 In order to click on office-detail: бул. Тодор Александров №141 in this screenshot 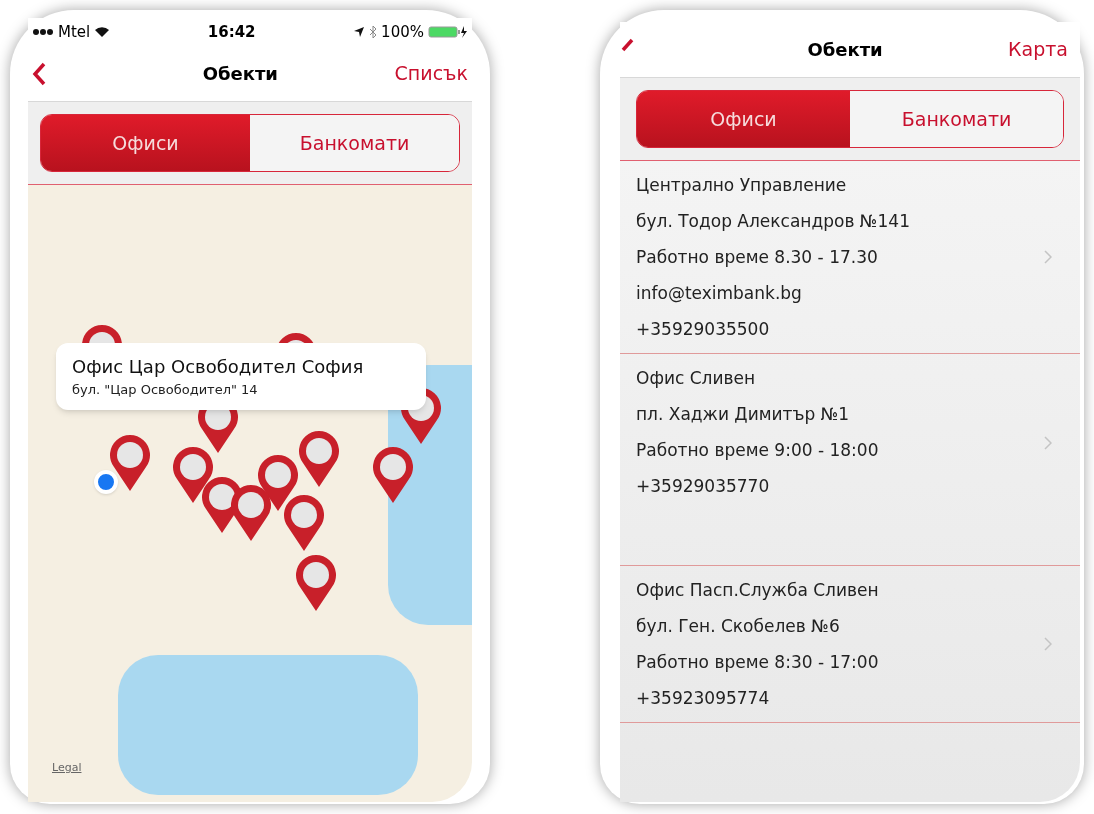, I will do `click(773, 221)`.